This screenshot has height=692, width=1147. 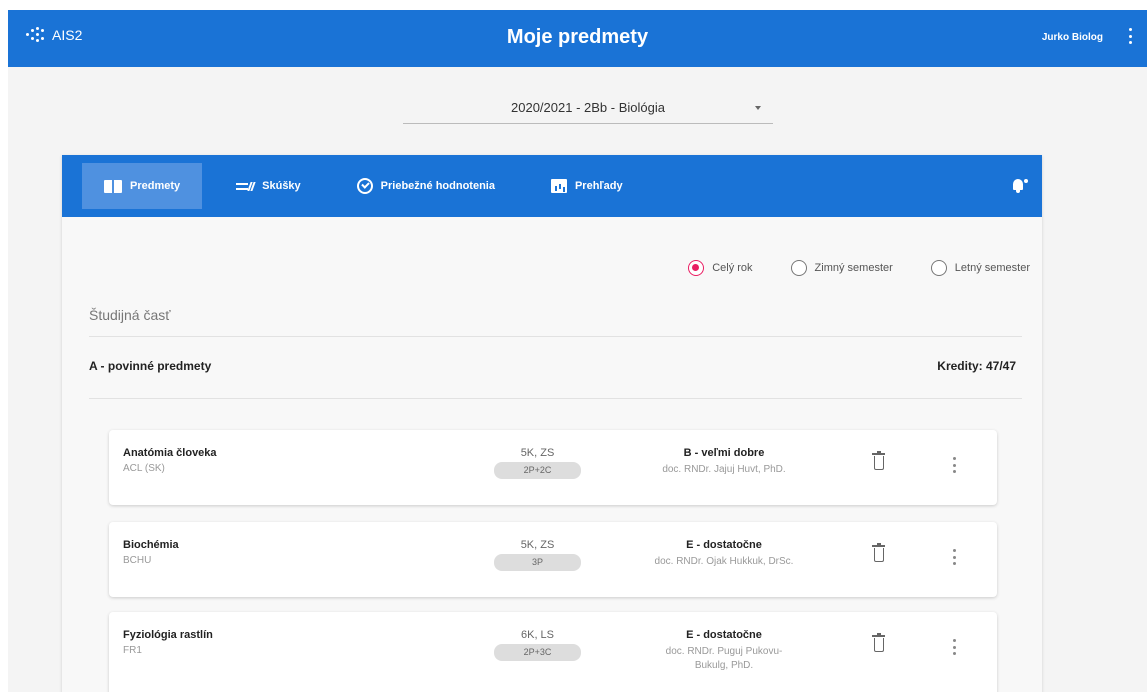 What do you see at coordinates (724, 453) in the screenshot?
I see `course-grade: B - veľmi dobre` at bounding box center [724, 453].